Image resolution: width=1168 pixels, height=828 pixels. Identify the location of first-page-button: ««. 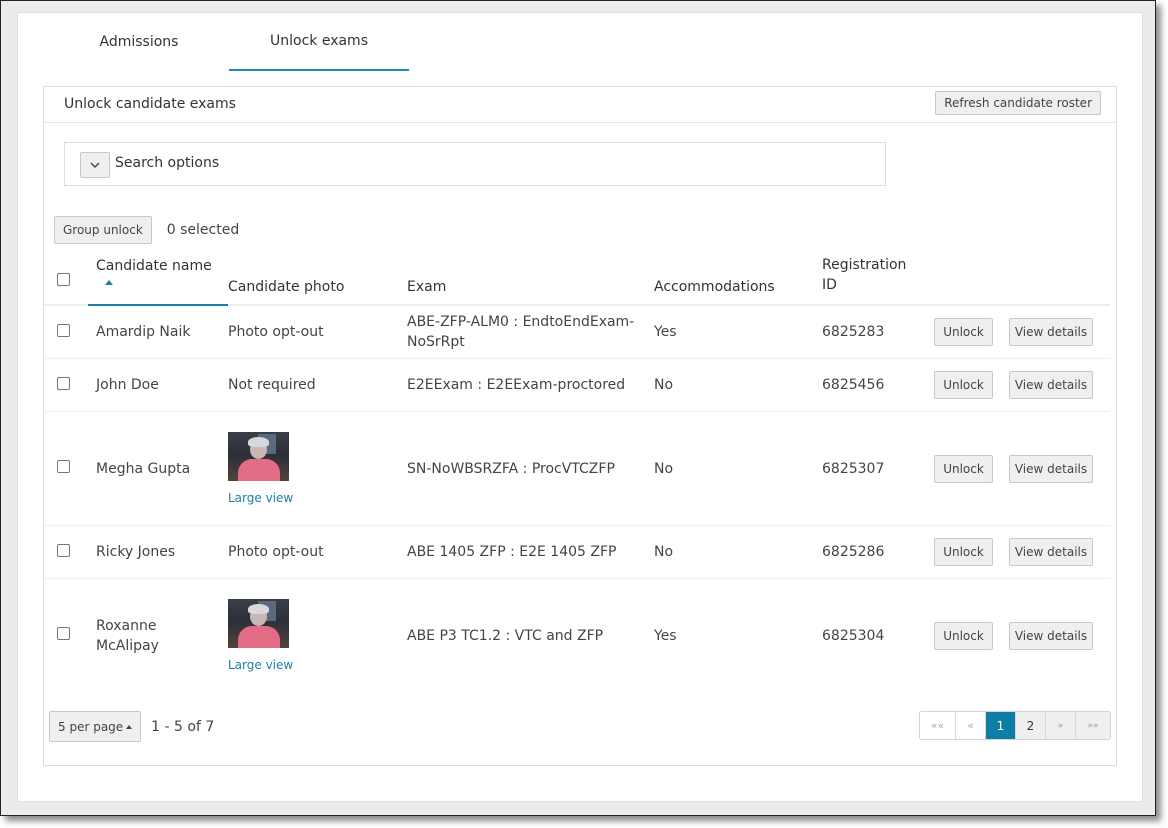
(937, 725).